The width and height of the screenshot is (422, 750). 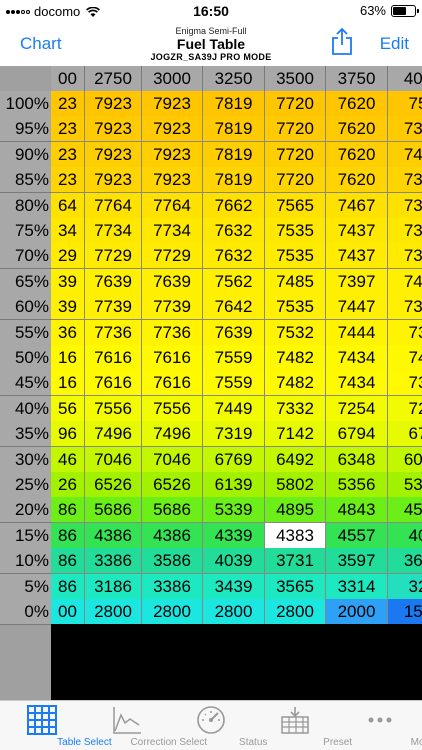 What do you see at coordinates (295, 561) in the screenshot?
I see `table-cell: 3731` at bounding box center [295, 561].